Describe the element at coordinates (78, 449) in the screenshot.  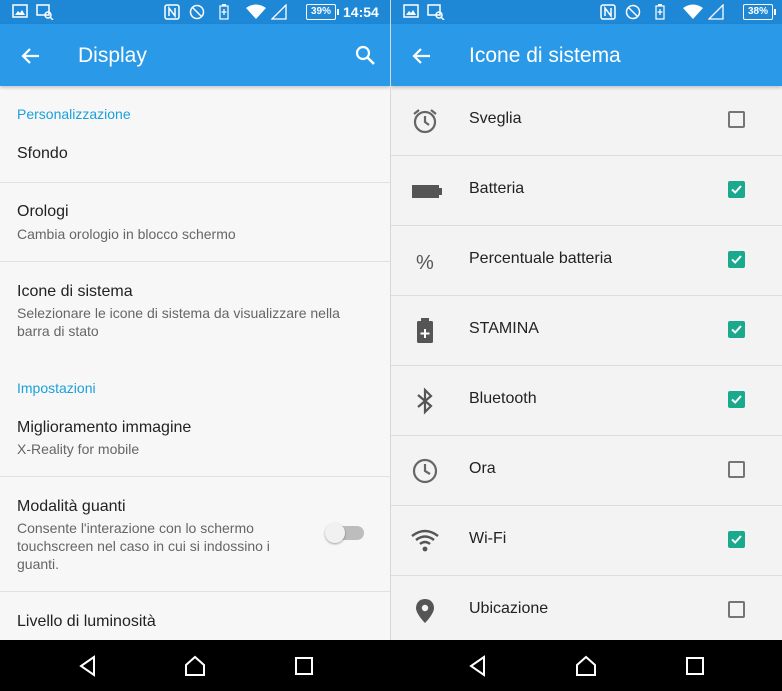
I see `item-image-enhancement-subtitle: X-Reality for mobile` at that location.